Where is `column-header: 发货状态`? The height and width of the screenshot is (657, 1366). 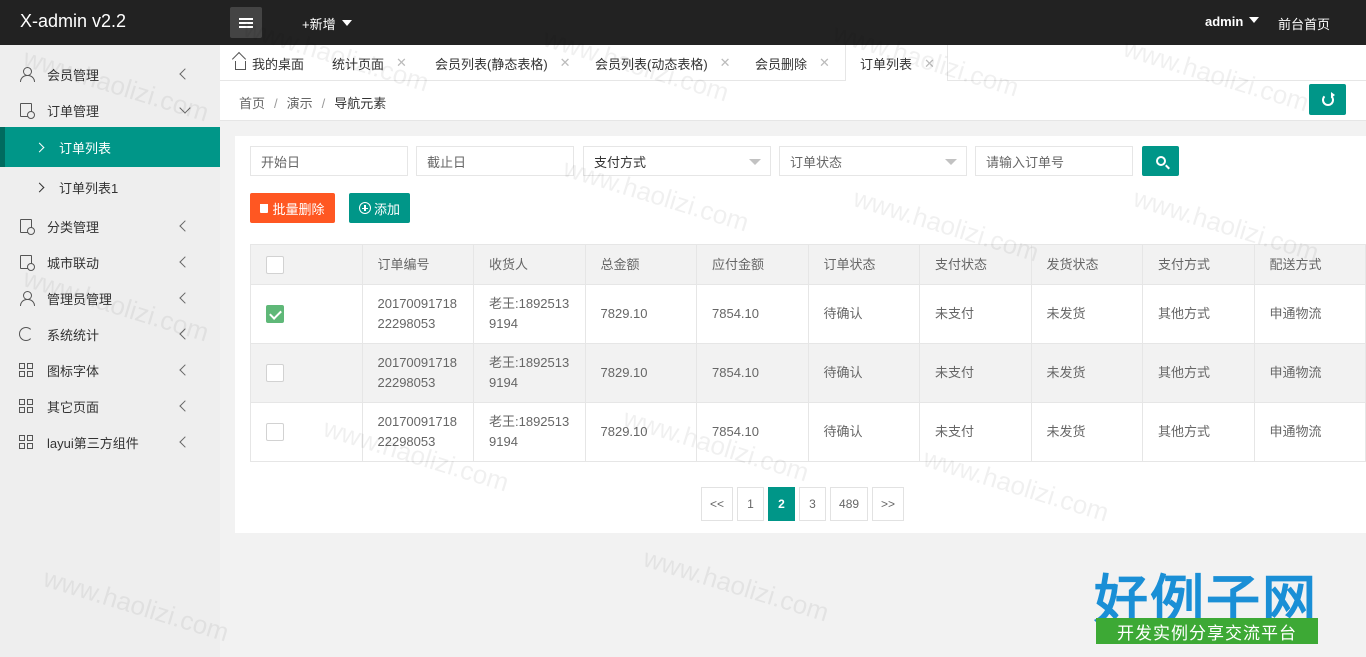
column-header: 发货状态 is located at coordinates (1086, 264).